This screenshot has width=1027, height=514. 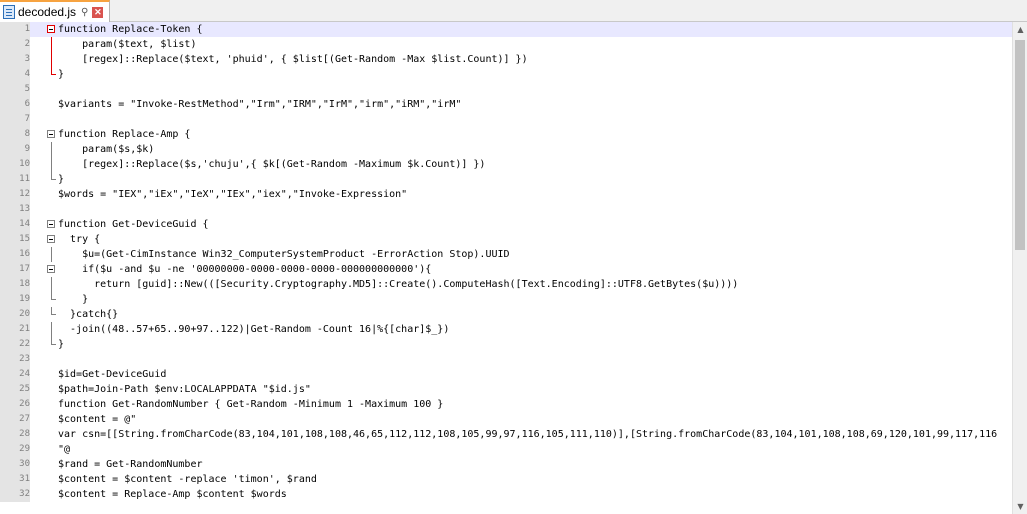 What do you see at coordinates (506, 149) in the screenshot?
I see `code-line: 9 param($s,$k)` at bounding box center [506, 149].